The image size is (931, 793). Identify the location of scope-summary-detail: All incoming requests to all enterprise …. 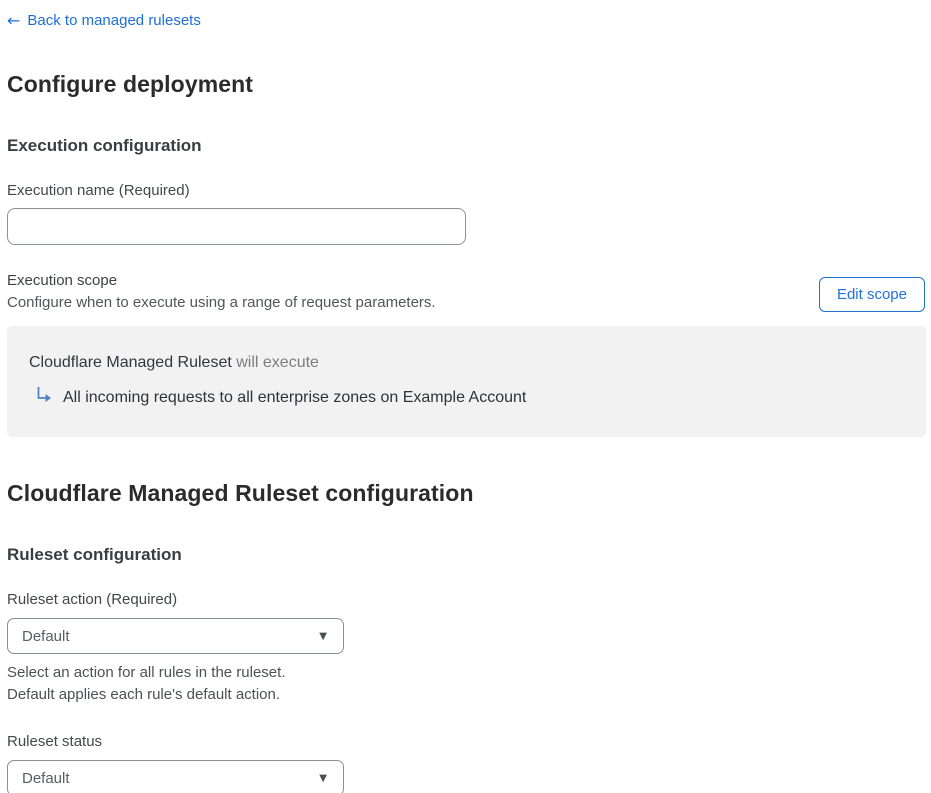
(295, 397).